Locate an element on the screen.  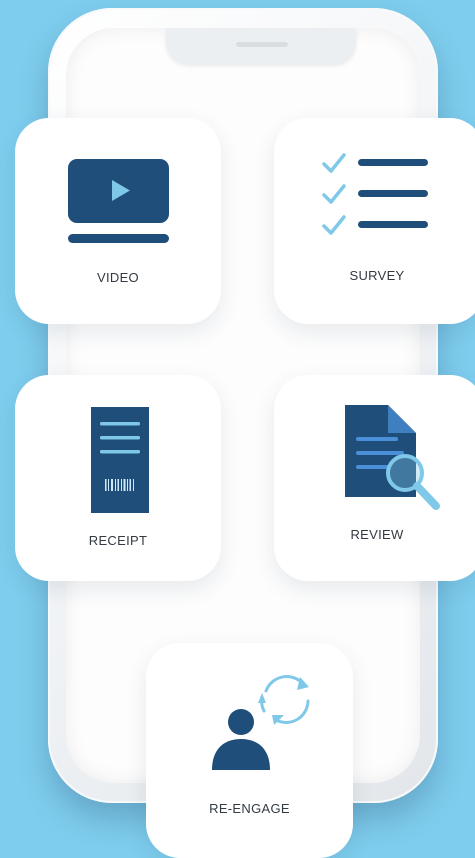
video-player-icon is located at coordinates (118, 201).